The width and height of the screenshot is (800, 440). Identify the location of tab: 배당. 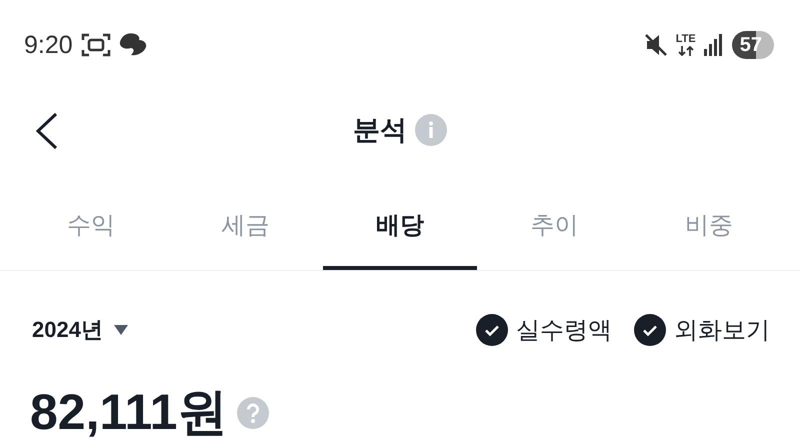
(400, 227).